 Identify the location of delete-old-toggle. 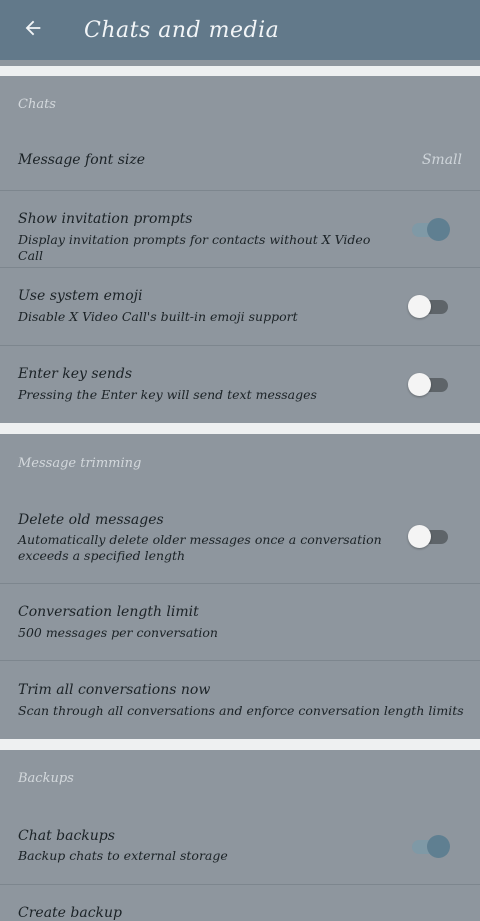
(429, 536).